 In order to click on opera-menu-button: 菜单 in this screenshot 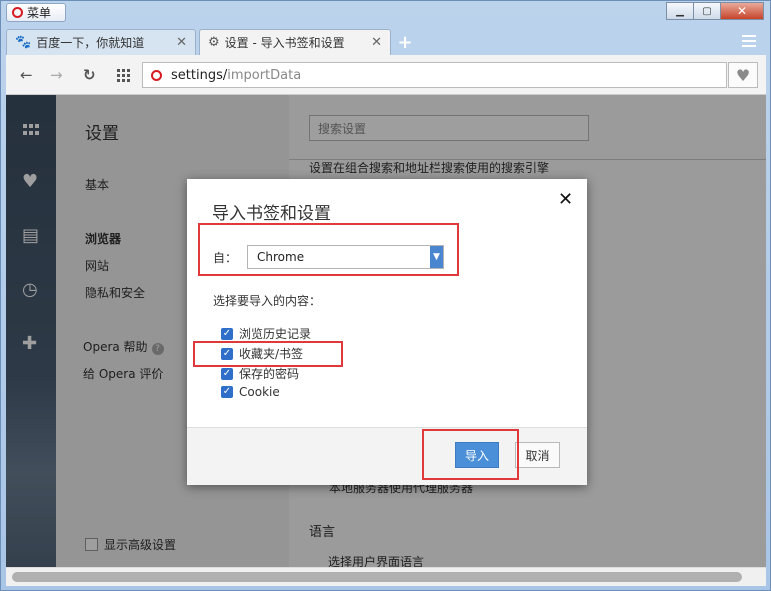, I will do `click(36, 12)`.